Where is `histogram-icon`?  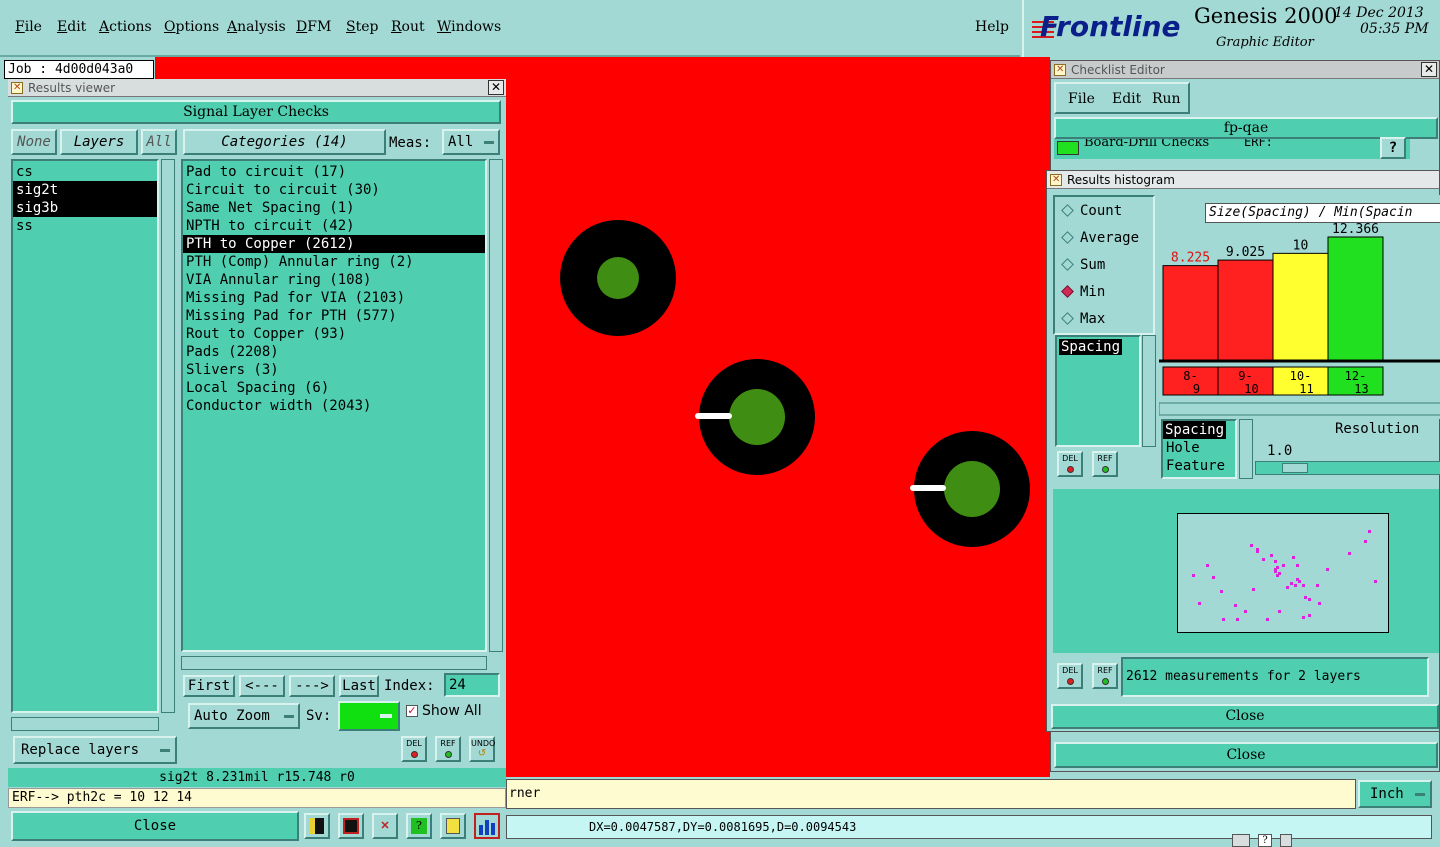
histogram-icon is located at coordinates (487, 826).